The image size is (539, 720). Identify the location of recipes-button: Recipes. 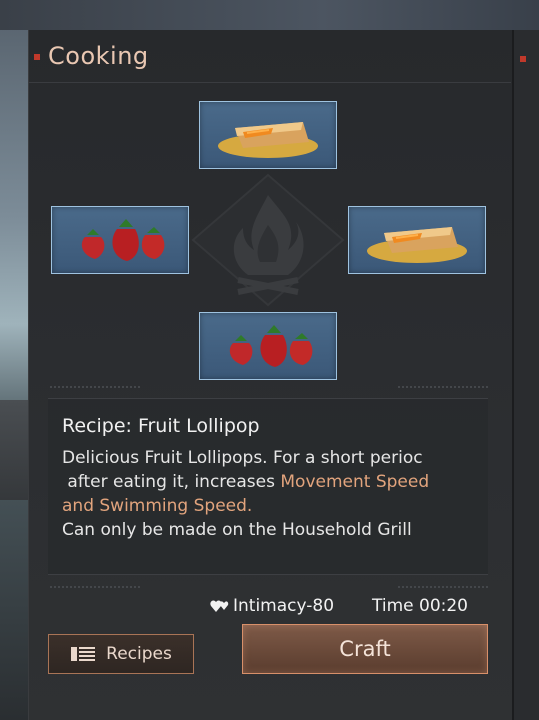
(121, 654).